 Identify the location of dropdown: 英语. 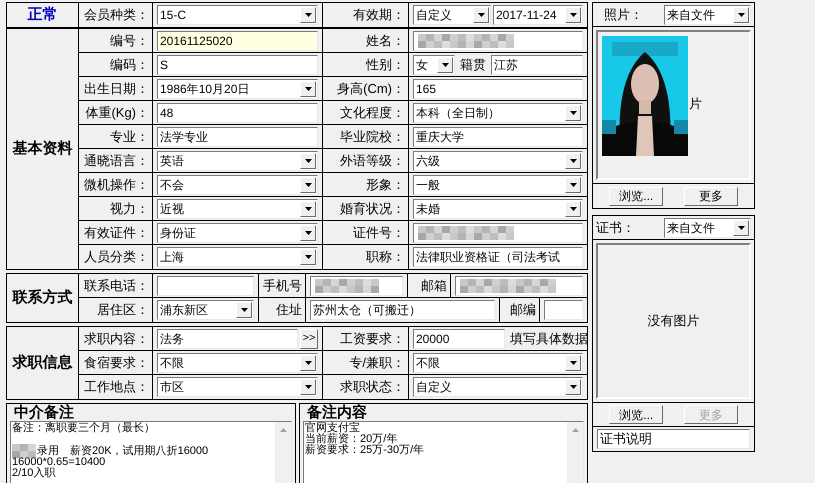
(237, 160).